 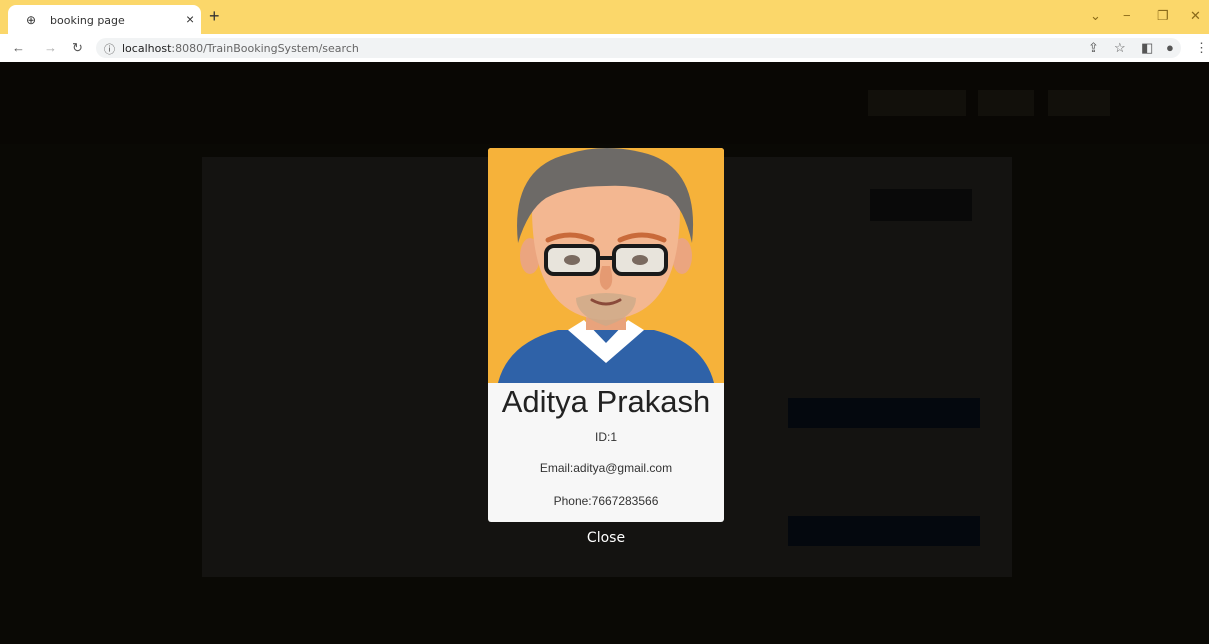 What do you see at coordinates (1195, 16) in the screenshot?
I see `window-close-icon: ✕` at bounding box center [1195, 16].